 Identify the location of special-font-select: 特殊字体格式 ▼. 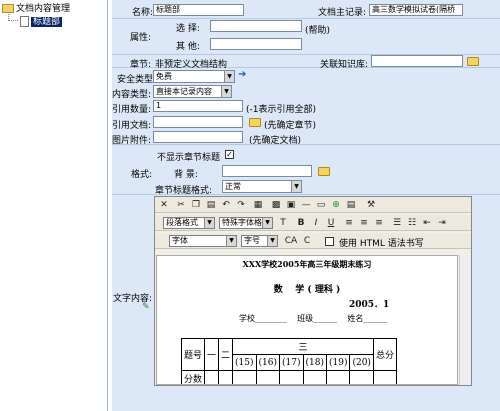
(246, 223).